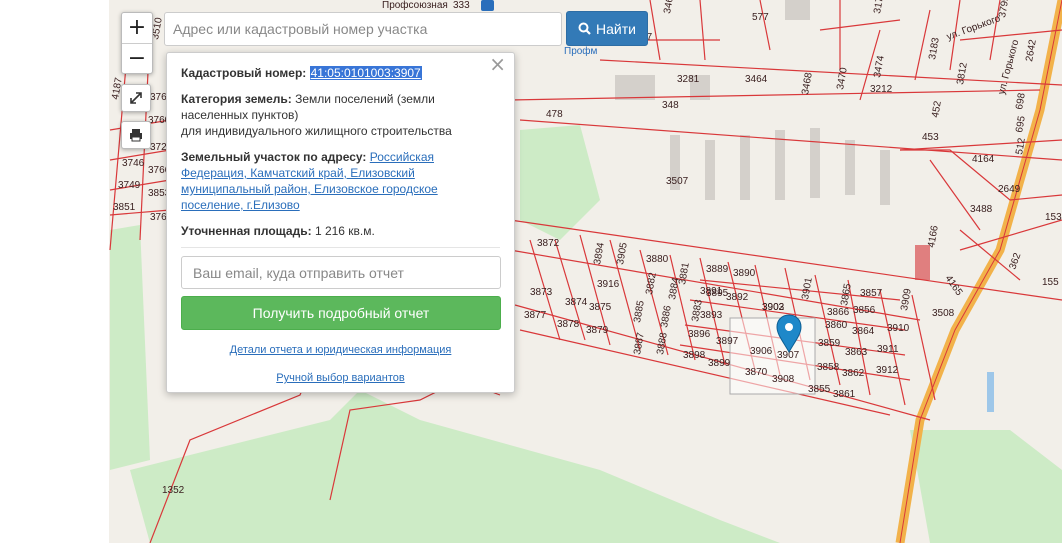  I want to click on parcel-label: 3878, so click(568, 324).